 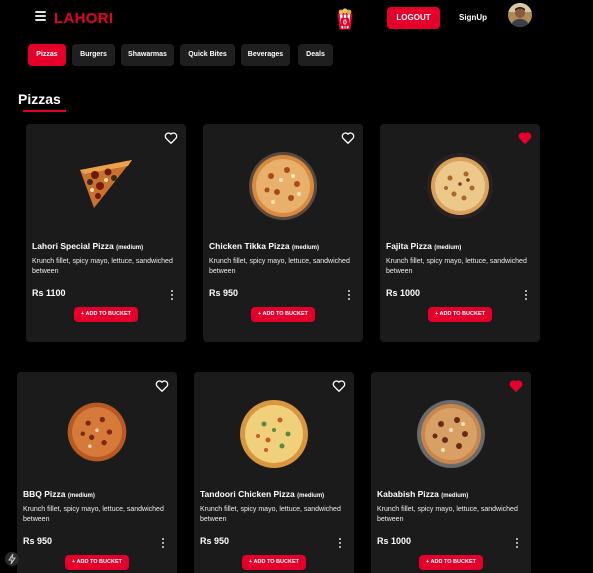 What do you see at coordinates (262, 494) in the screenshot?
I see `product-name: Tandoori Chicken Pizza (medium)` at bounding box center [262, 494].